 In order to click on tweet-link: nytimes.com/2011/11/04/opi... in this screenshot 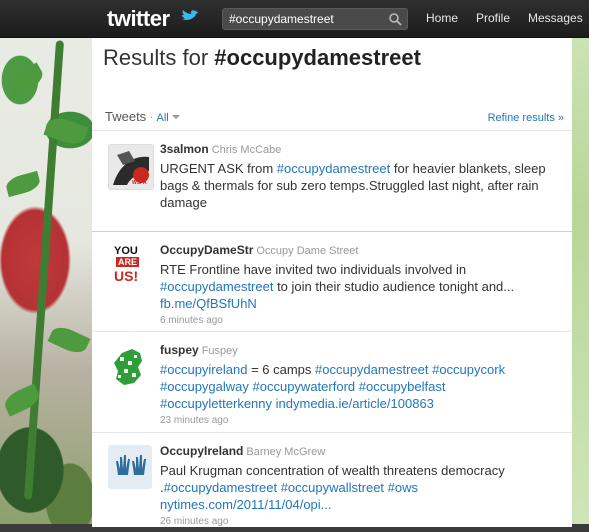, I will do `click(246, 504)`.